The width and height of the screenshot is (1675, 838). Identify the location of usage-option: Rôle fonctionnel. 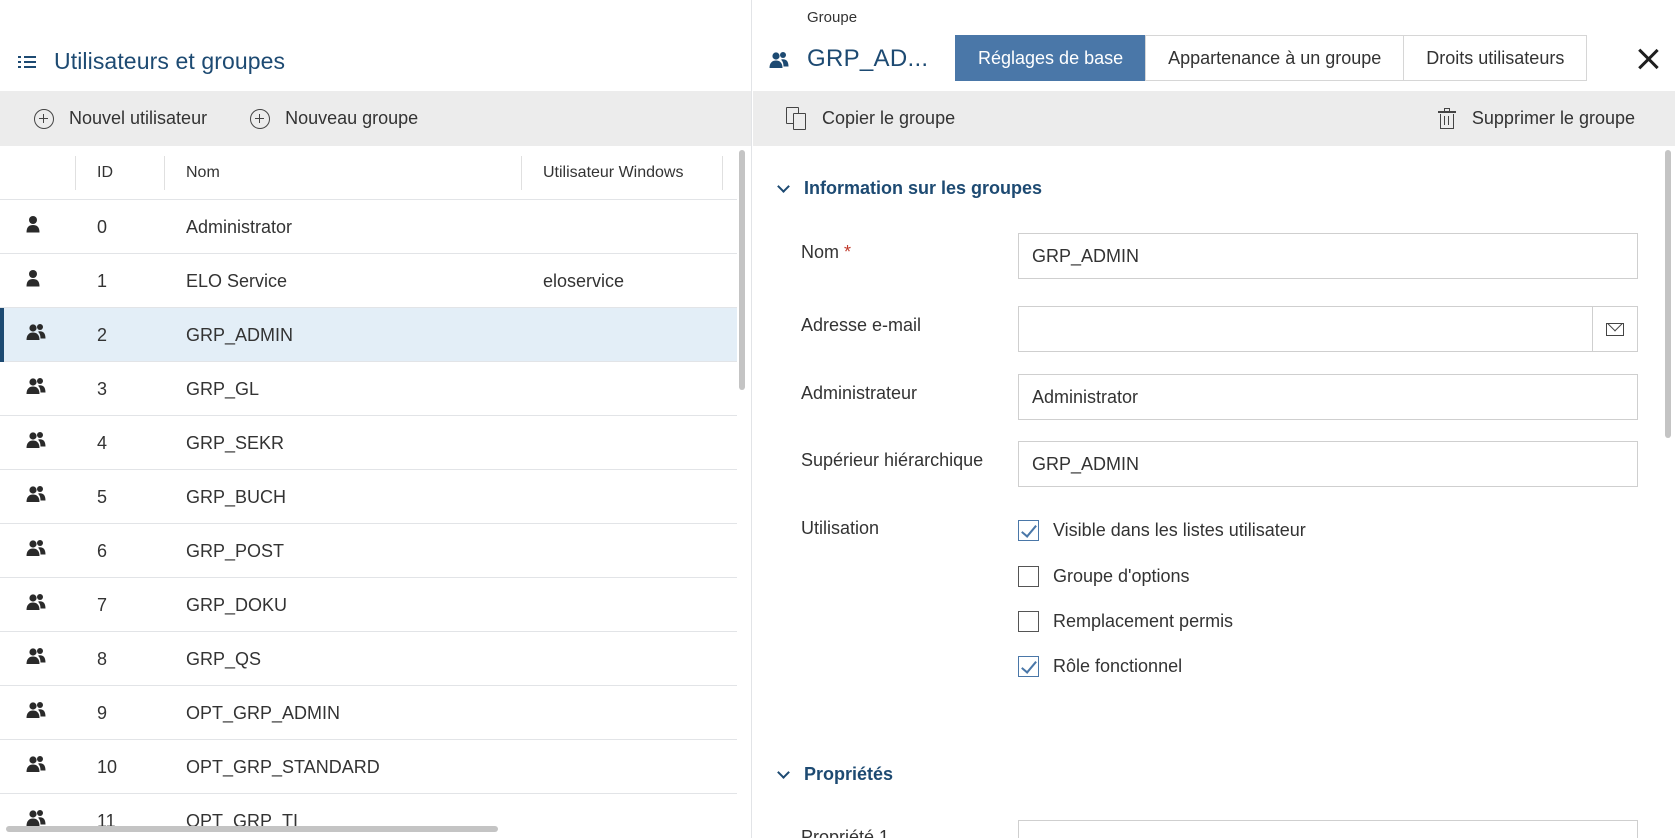
(1100, 666).